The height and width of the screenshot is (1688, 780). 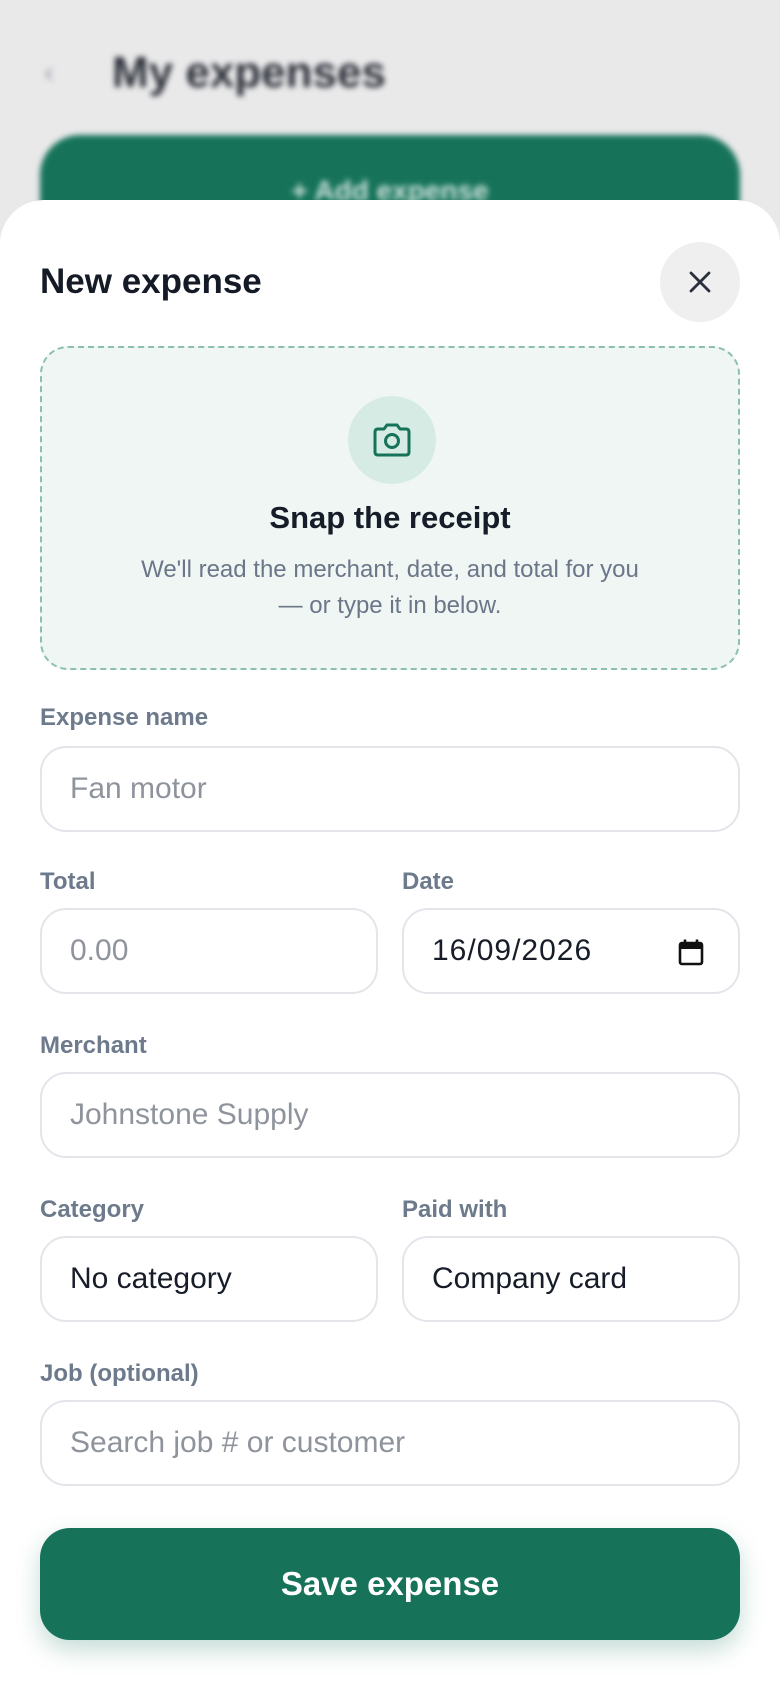 What do you see at coordinates (390, 517) in the screenshot?
I see `snap-receipt-title: Snap the receipt` at bounding box center [390, 517].